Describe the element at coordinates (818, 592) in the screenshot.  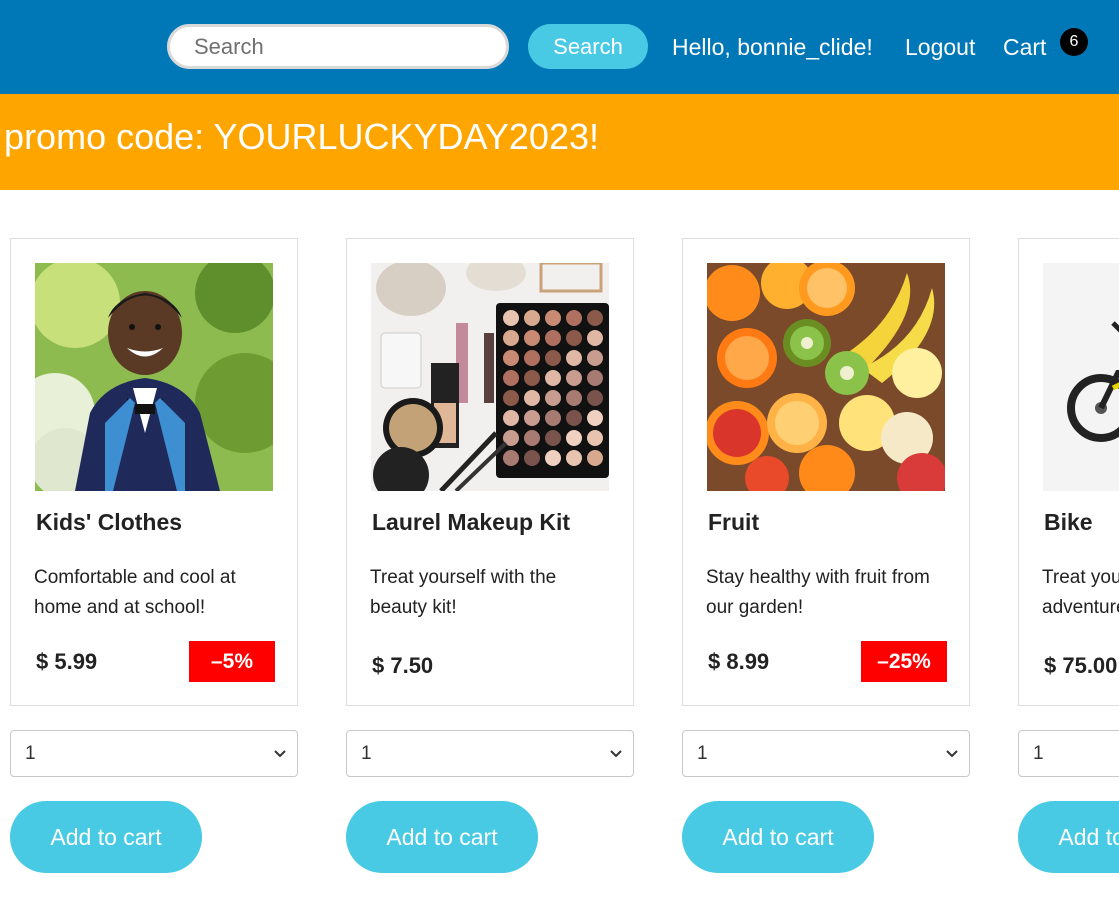
I see `product-description: Stay healthy with fruit from our garden!` at that location.